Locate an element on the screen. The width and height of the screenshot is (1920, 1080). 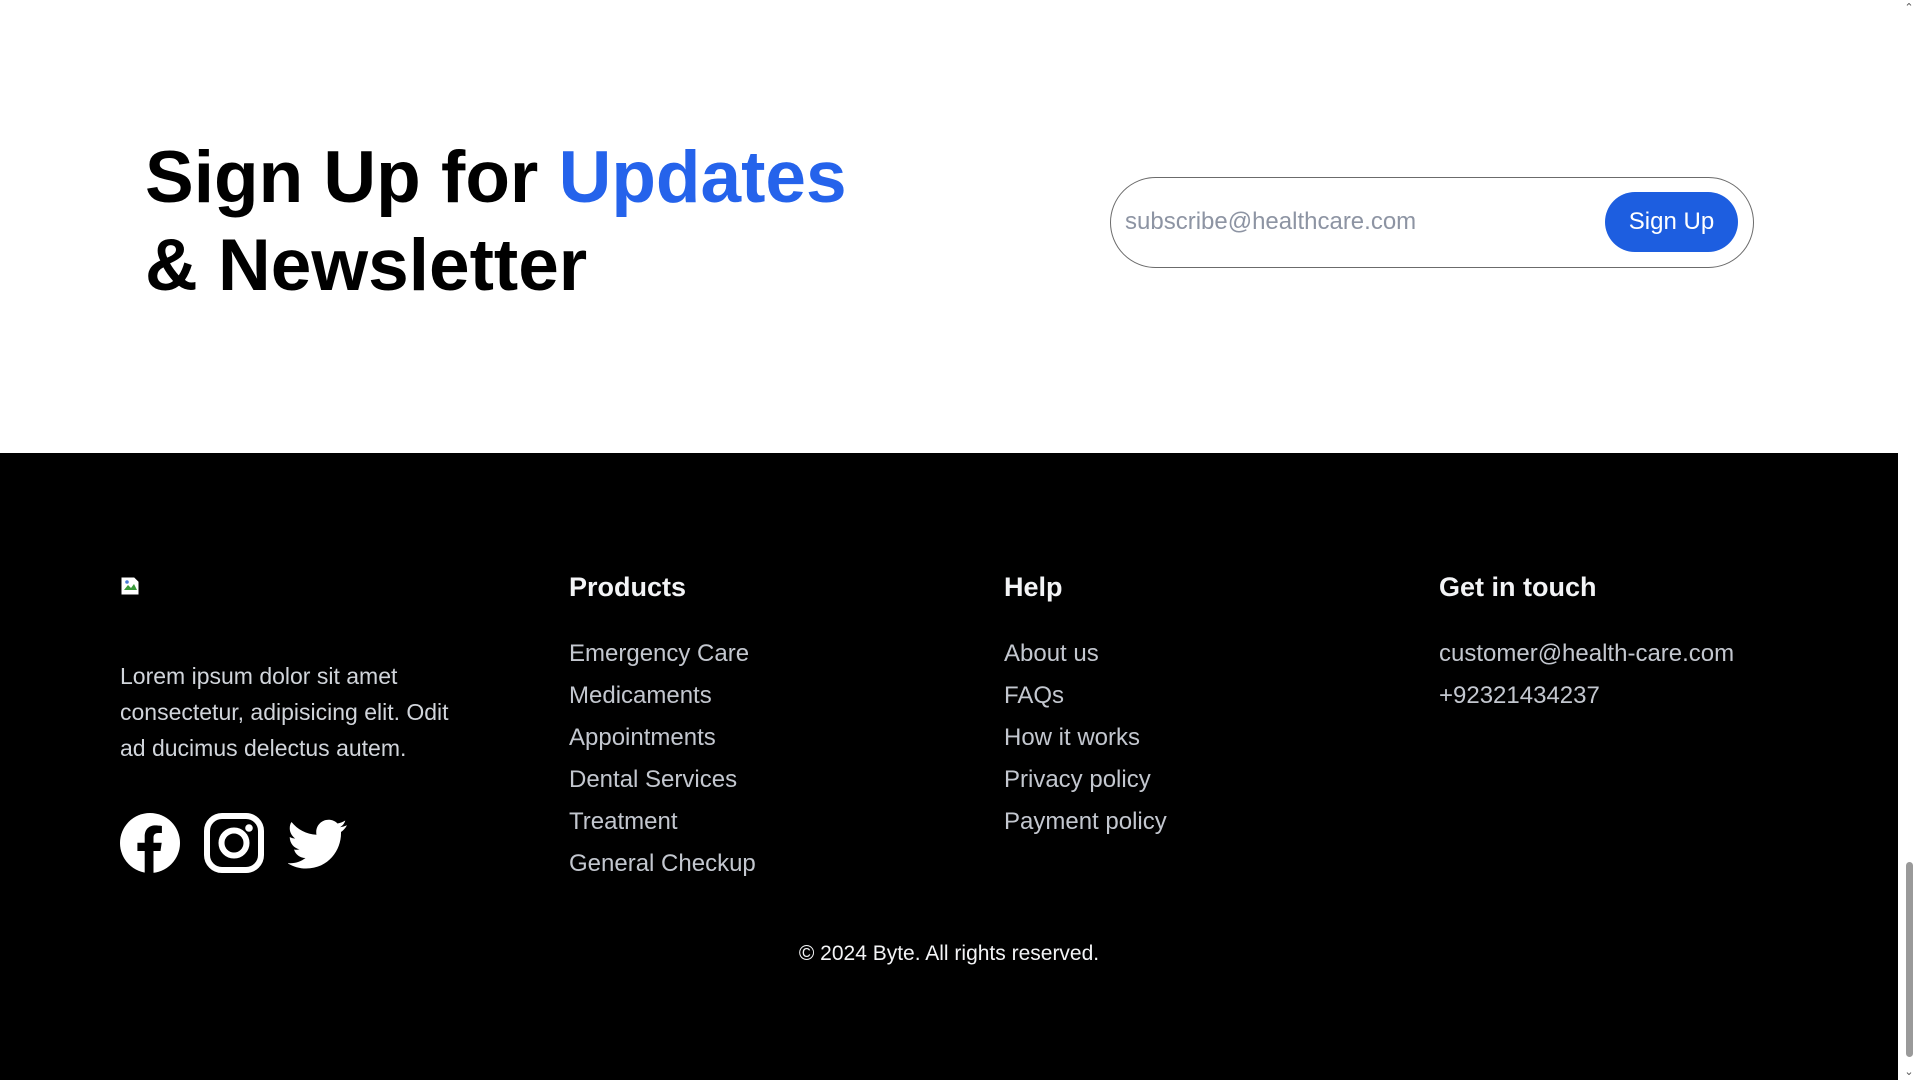
email-input is located at coordinates (1365, 222).